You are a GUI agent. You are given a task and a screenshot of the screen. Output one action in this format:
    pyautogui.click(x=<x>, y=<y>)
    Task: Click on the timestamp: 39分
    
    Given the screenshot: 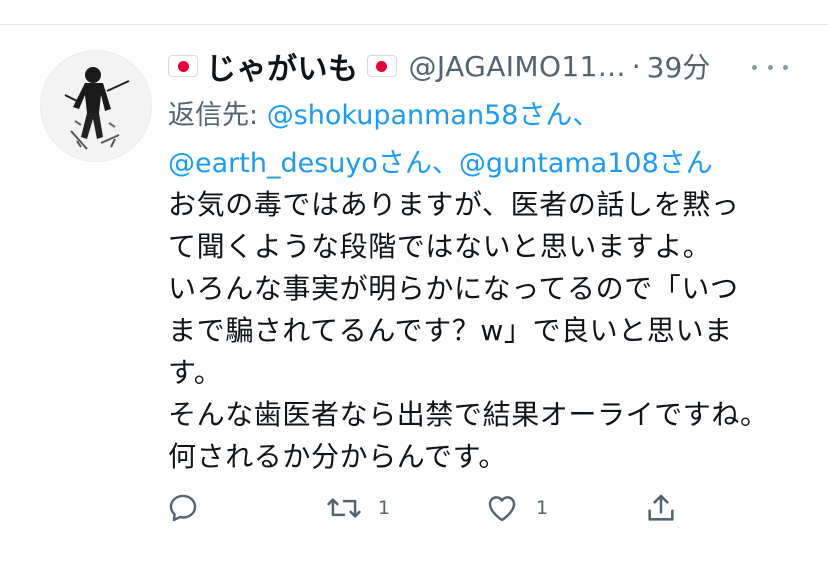 What is the action you would take?
    pyautogui.click(x=679, y=66)
    